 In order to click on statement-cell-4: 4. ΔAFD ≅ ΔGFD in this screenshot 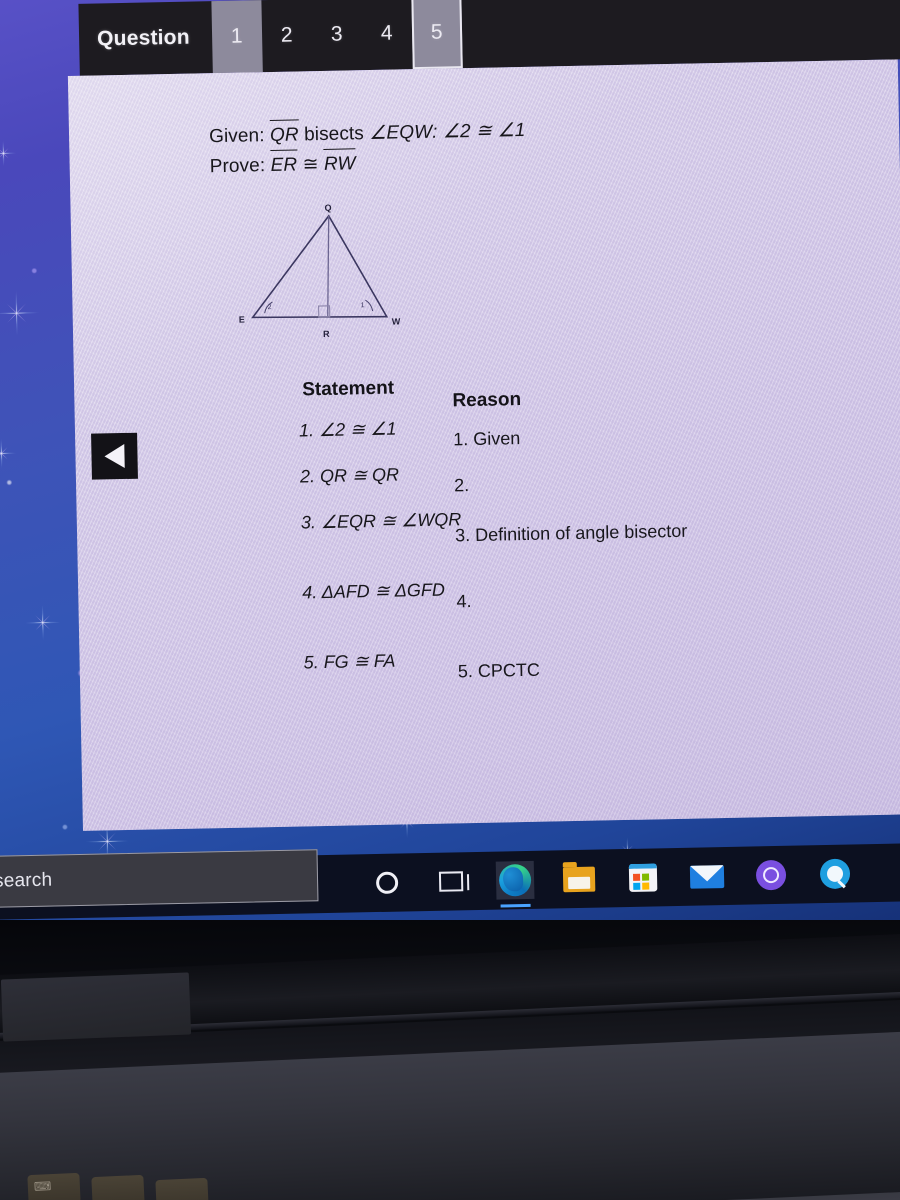, I will do `click(374, 591)`.